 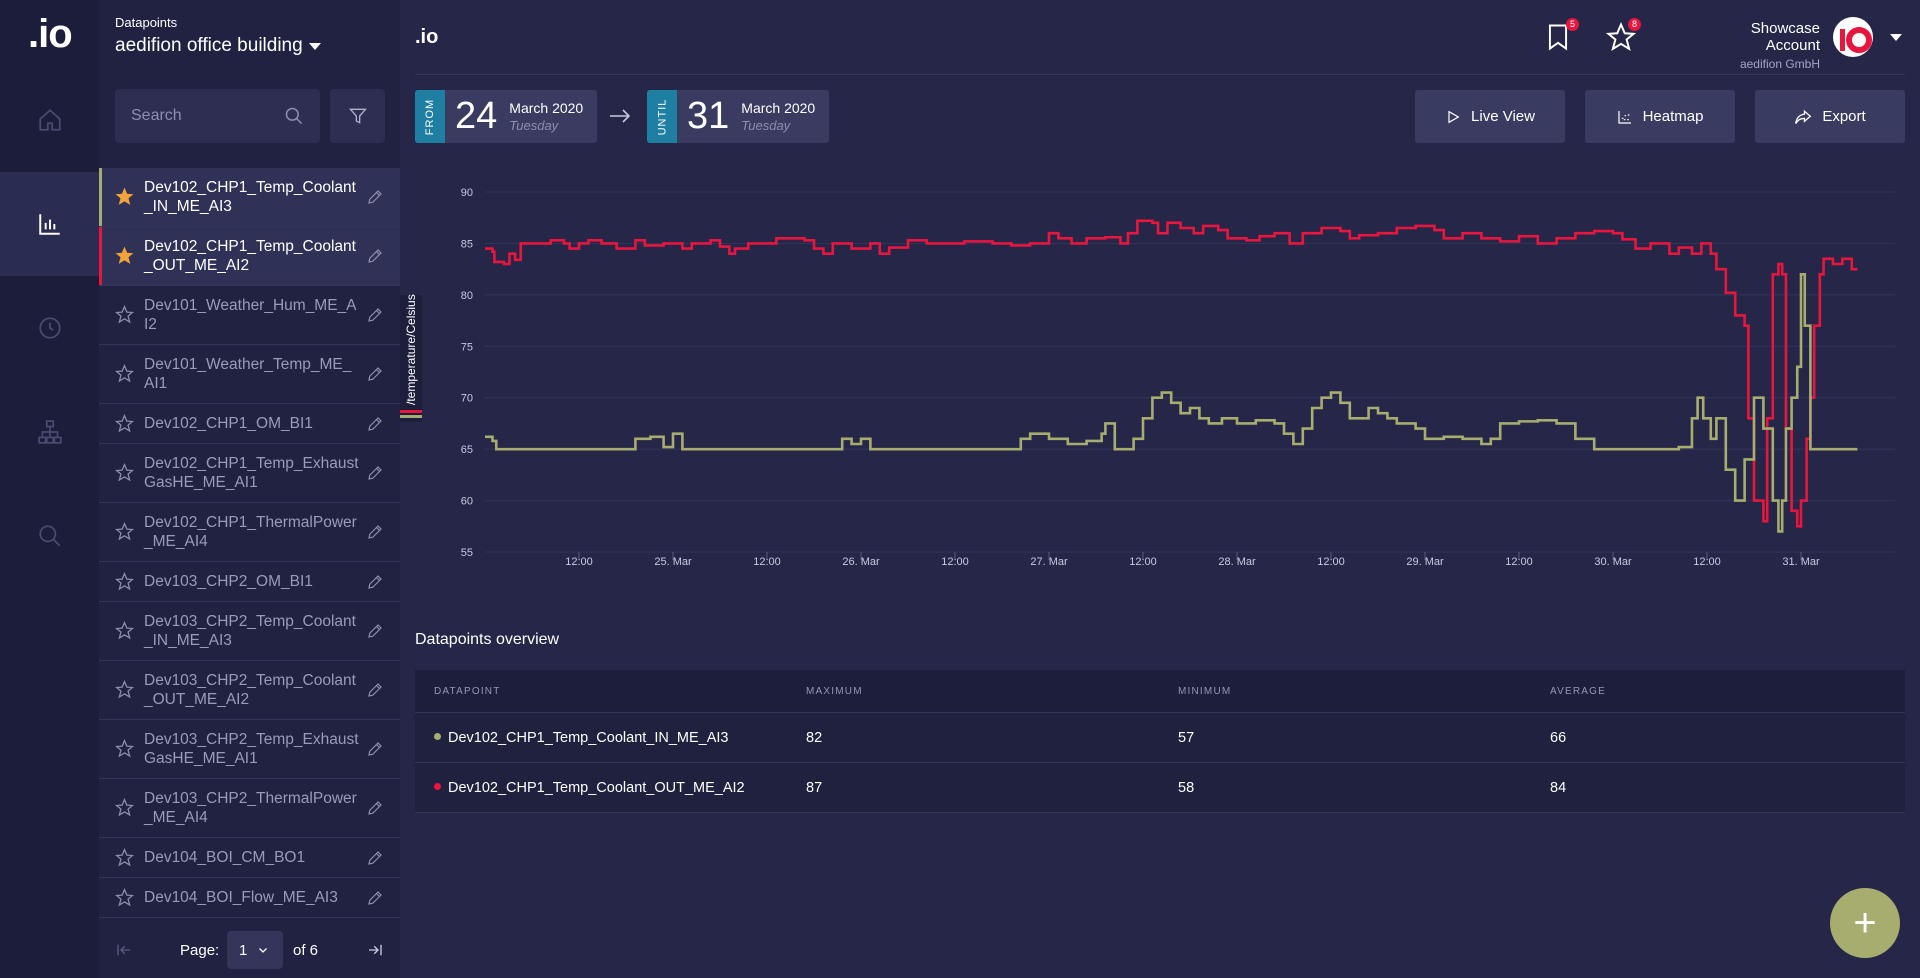 What do you see at coordinates (218, 46) in the screenshot?
I see `building-selector: aedifion office building` at bounding box center [218, 46].